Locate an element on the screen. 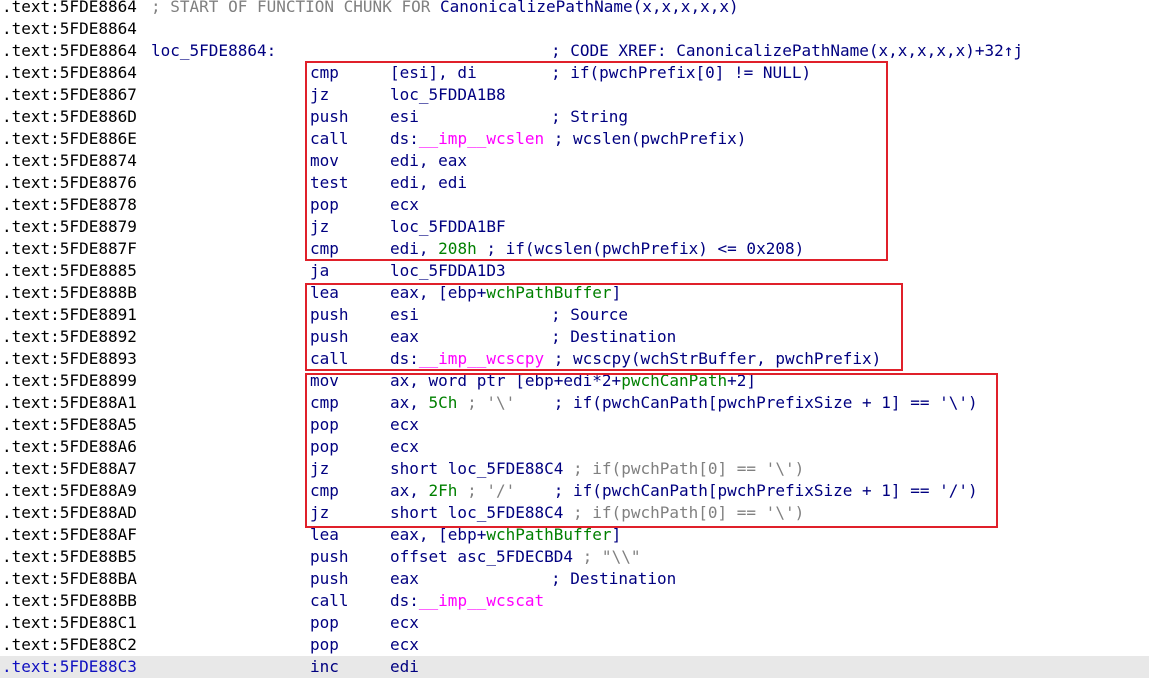 This screenshot has width=1149, height=685. immediate-value: 208h is located at coordinates (457, 248).